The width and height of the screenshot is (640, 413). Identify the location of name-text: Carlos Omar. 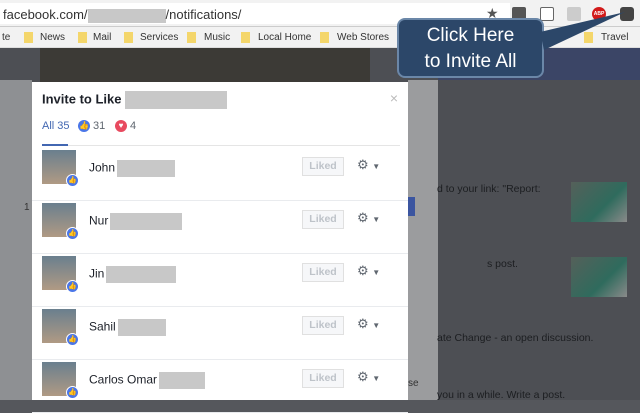
(123, 379).